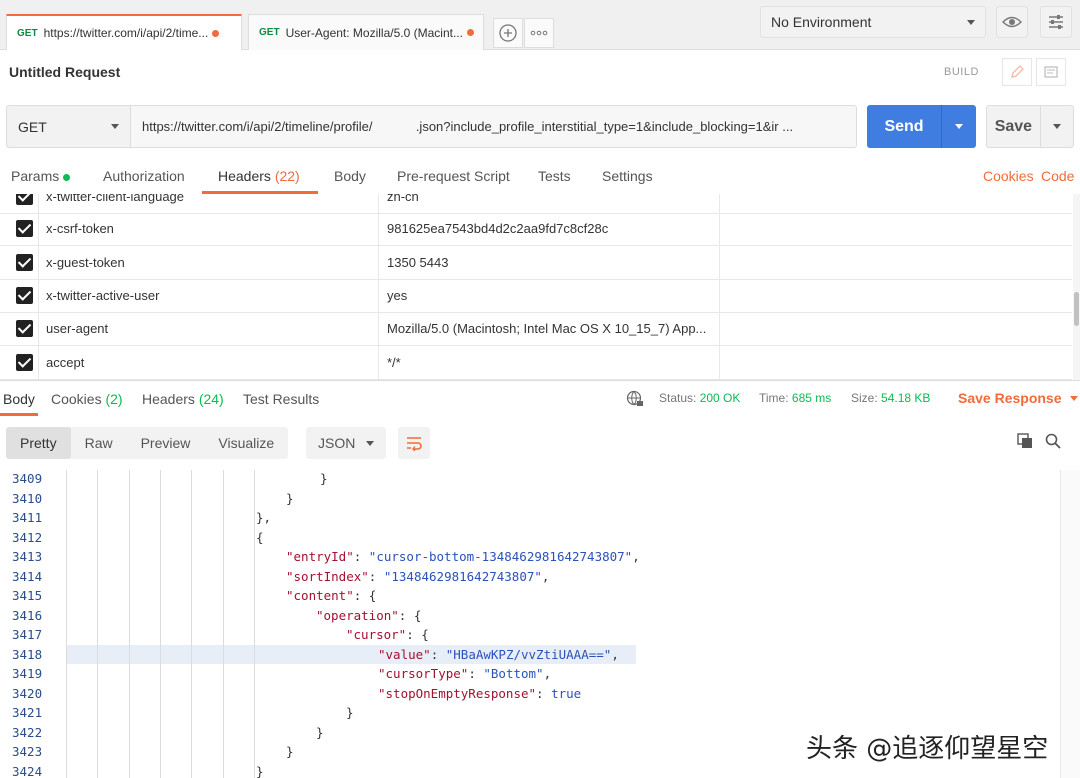 This screenshot has height=778, width=1080. What do you see at coordinates (27, 595) in the screenshot?
I see `line-number: 3415` at bounding box center [27, 595].